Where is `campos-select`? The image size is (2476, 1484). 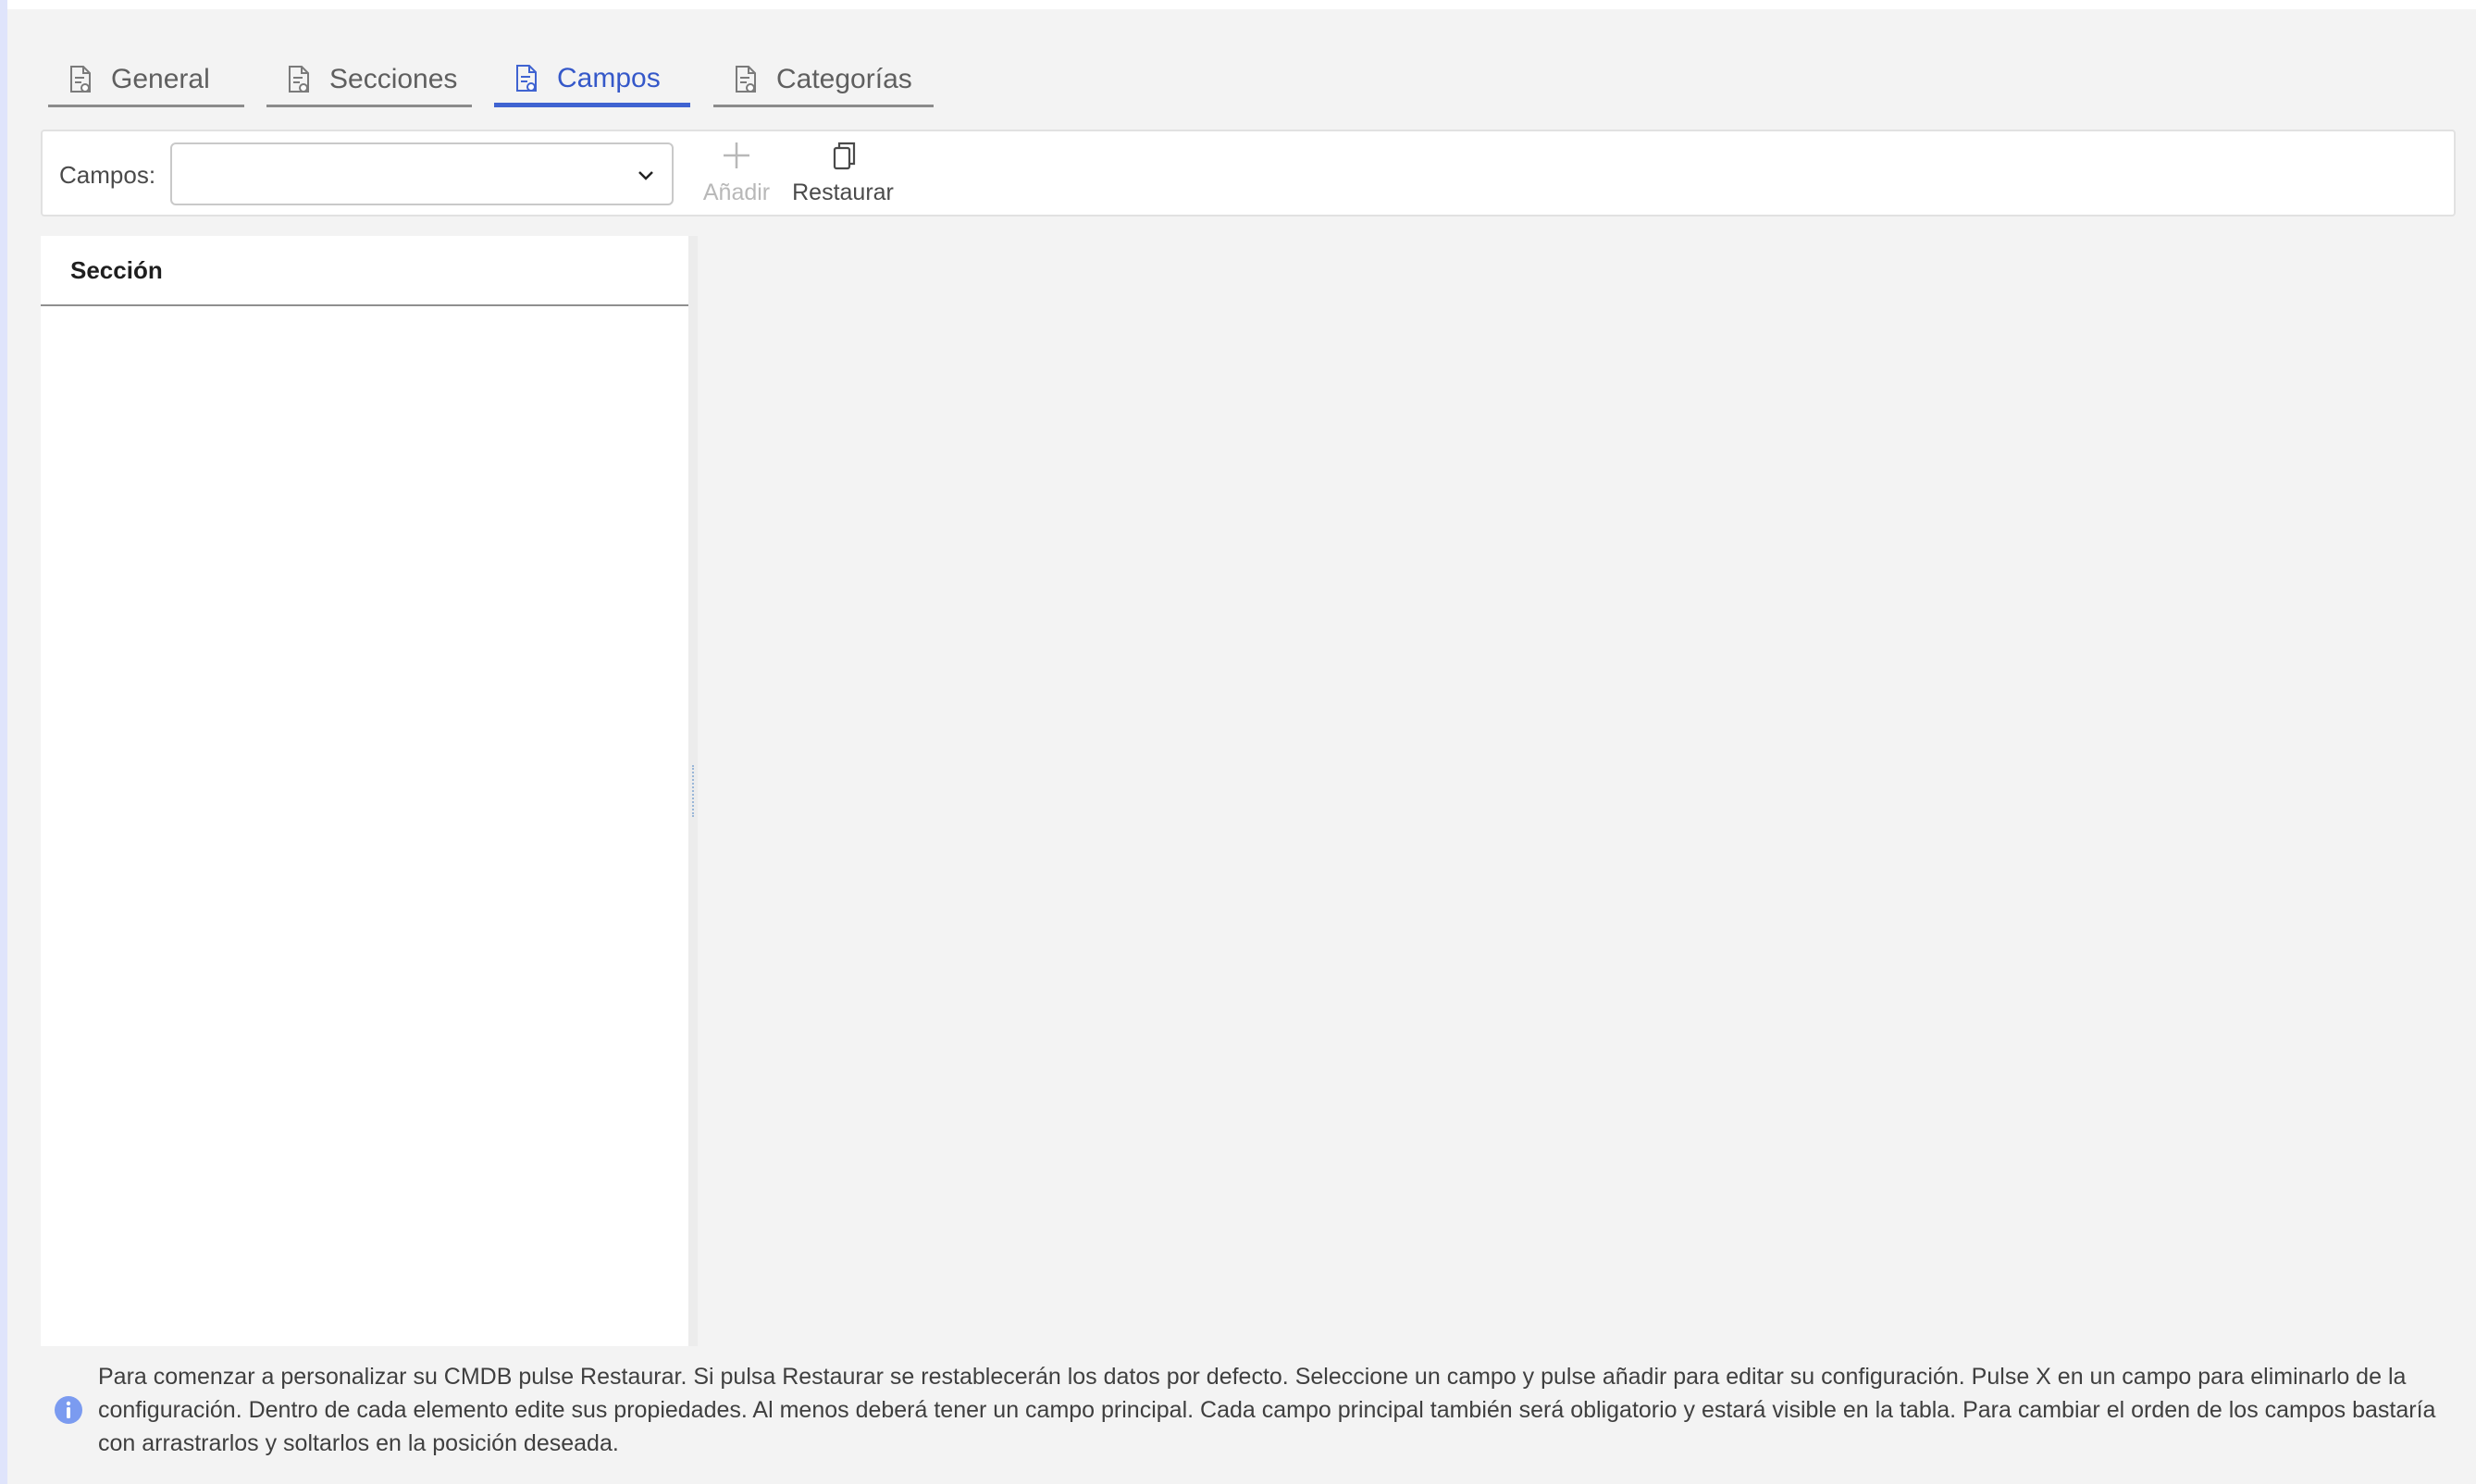
campos-select is located at coordinates (422, 173).